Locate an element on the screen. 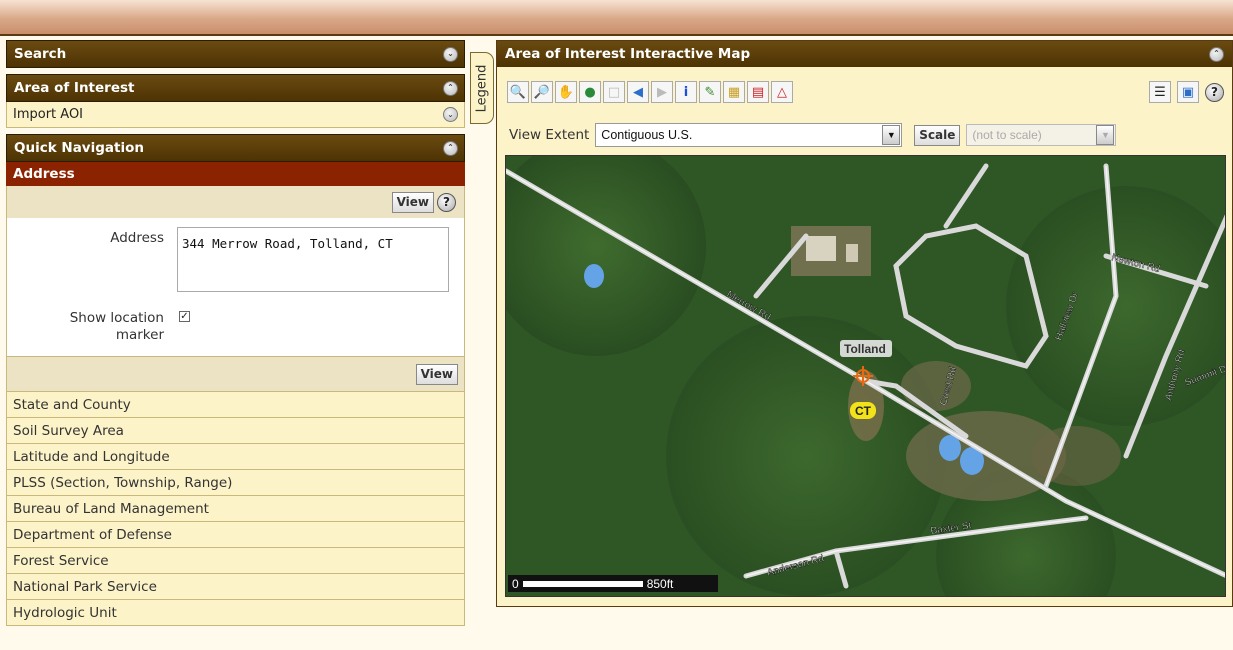  view-extent-value: Contiguous U.S. is located at coordinates (647, 135).